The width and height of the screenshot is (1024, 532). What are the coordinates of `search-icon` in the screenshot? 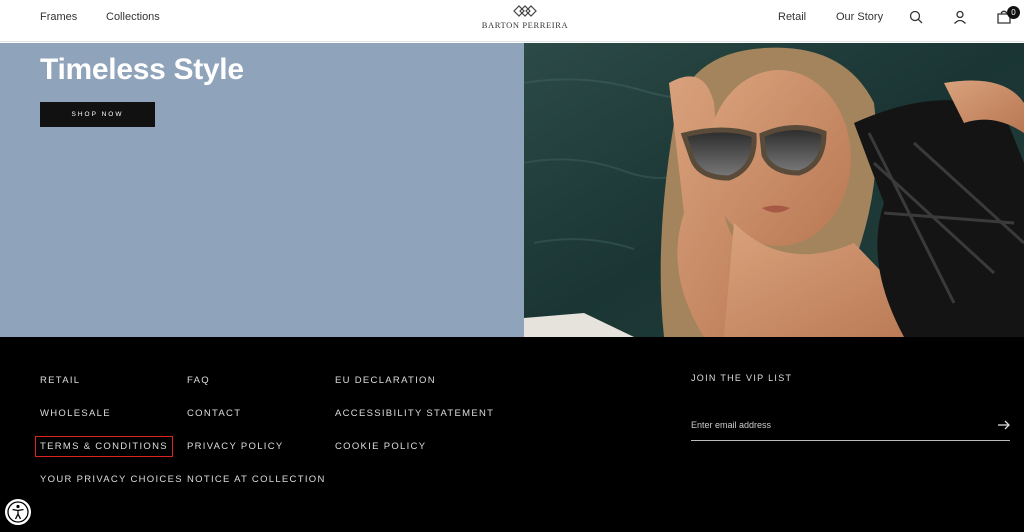 It's located at (916, 17).